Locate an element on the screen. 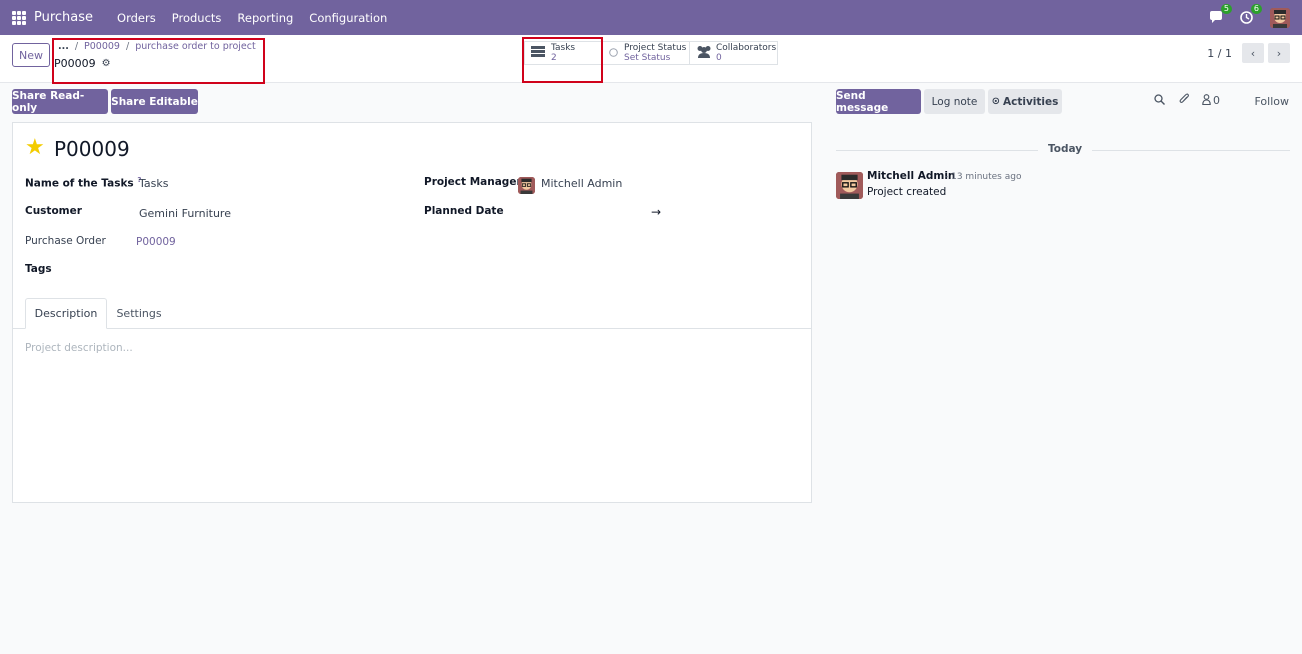 This screenshot has width=1302, height=654. collaborators-smart-button: Collaborators 0 is located at coordinates (733, 53).